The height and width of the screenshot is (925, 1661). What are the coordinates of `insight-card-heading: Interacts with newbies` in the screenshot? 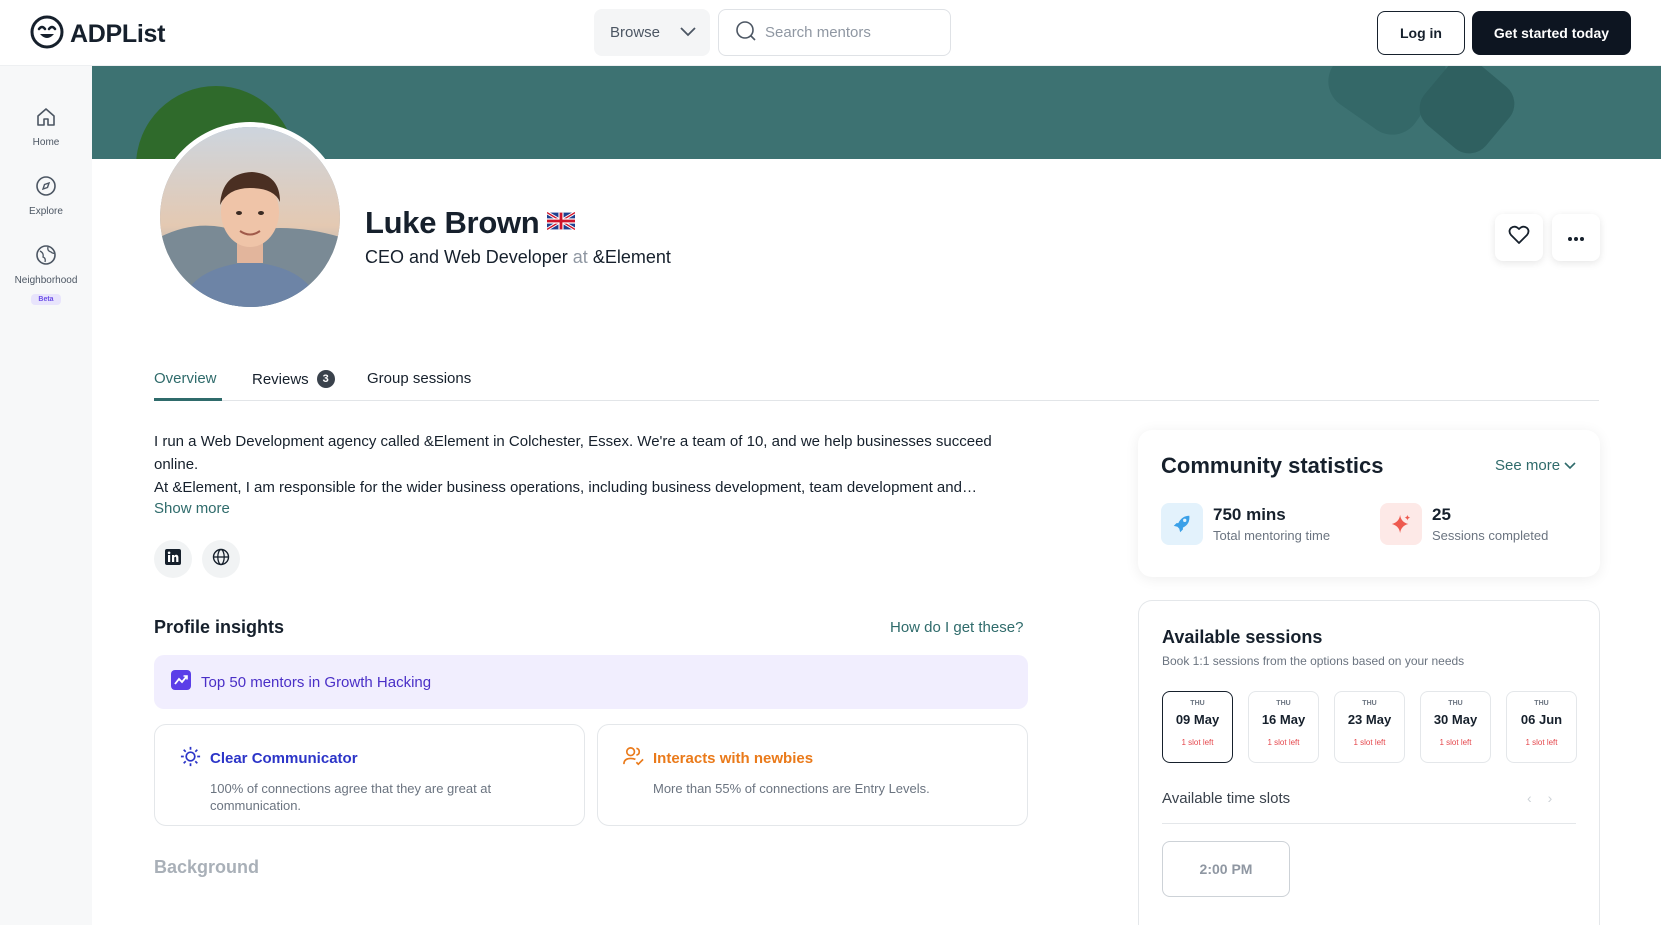 It's located at (812, 758).